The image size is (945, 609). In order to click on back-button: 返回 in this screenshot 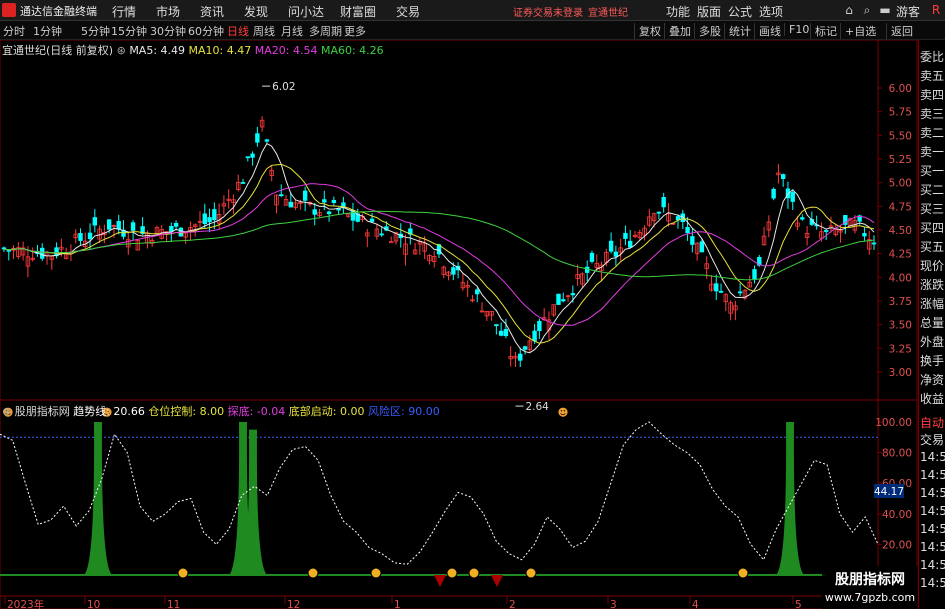, I will do `click(899, 31)`.